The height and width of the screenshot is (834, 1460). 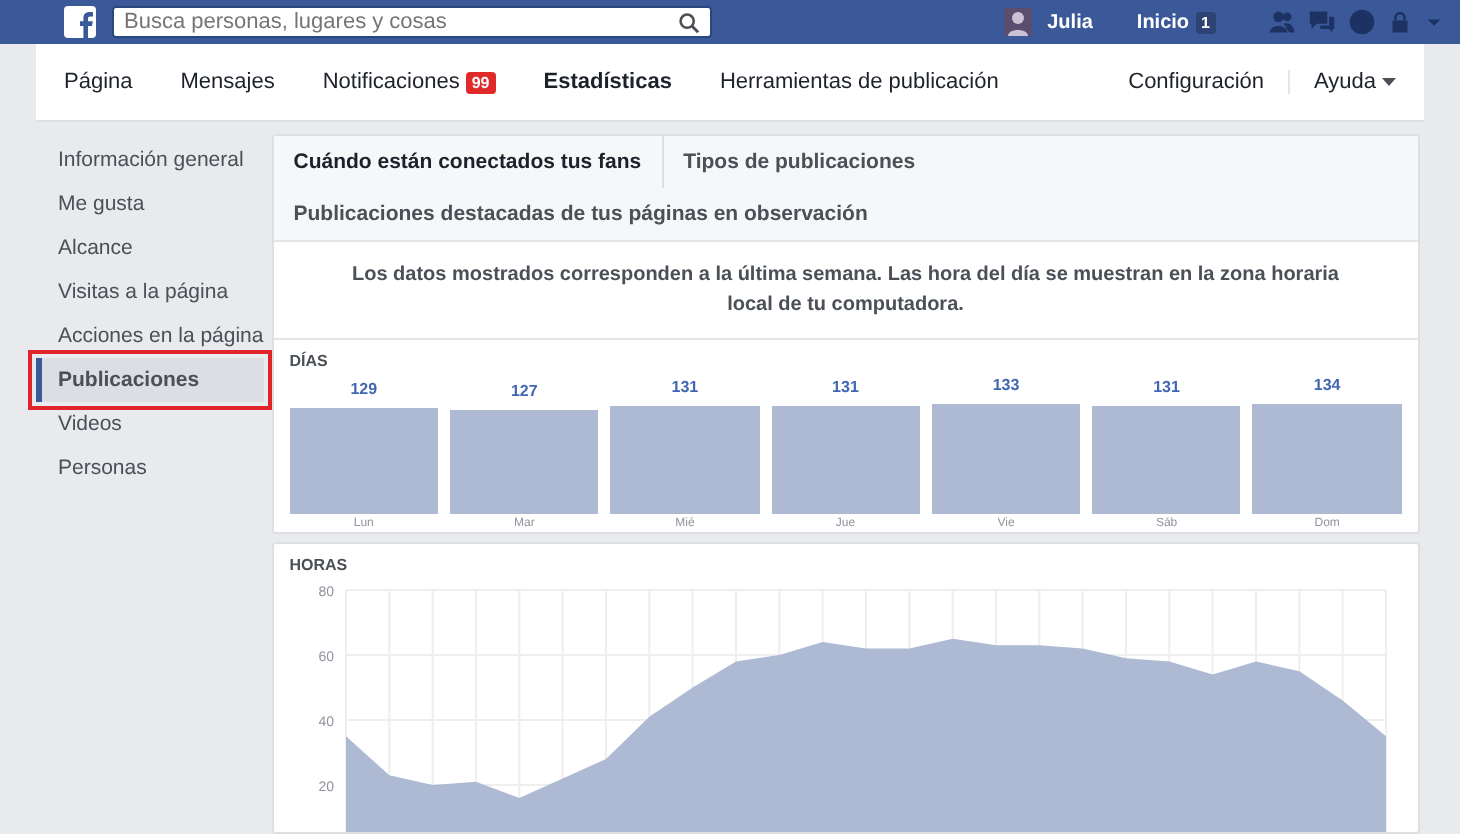 What do you see at coordinates (409, 82) in the screenshot?
I see `page-tab: Notificaciones 99` at bounding box center [409, 82].